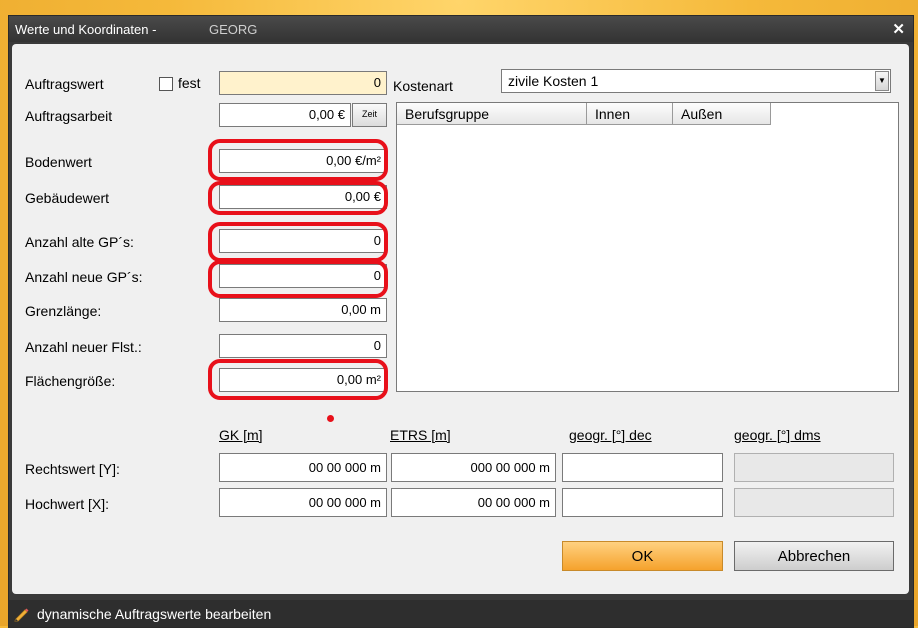 The width and height of the screenshot is (918, 628). I want to click on close-icon: ✕, so click(898, 29).